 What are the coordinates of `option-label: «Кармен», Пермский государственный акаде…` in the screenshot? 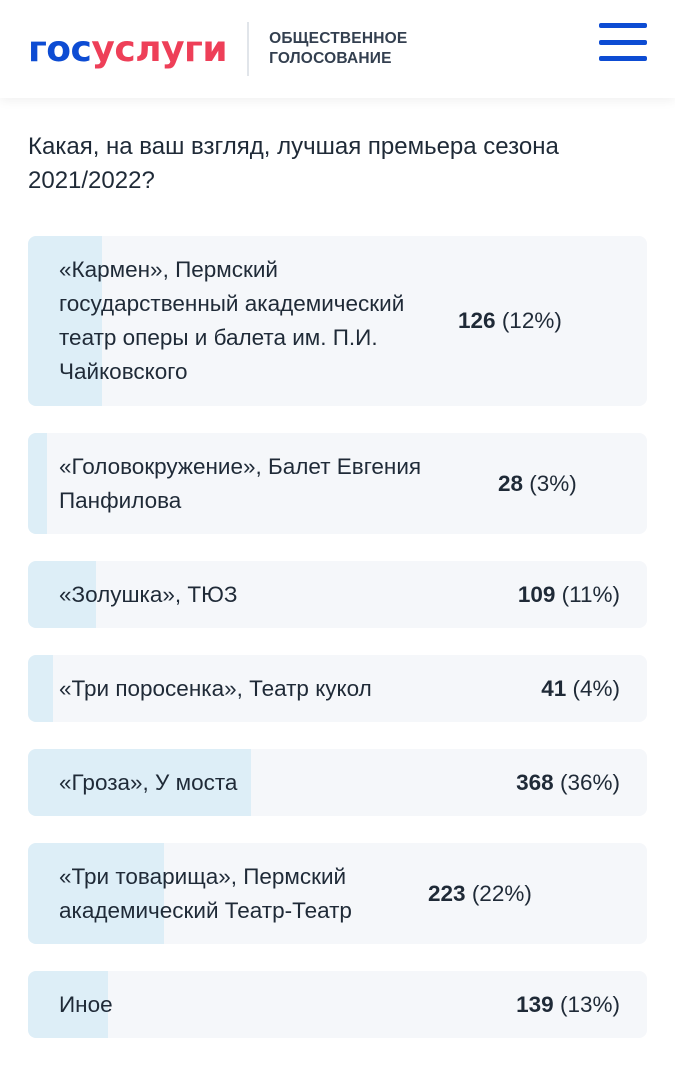 It's located at (232, 320).